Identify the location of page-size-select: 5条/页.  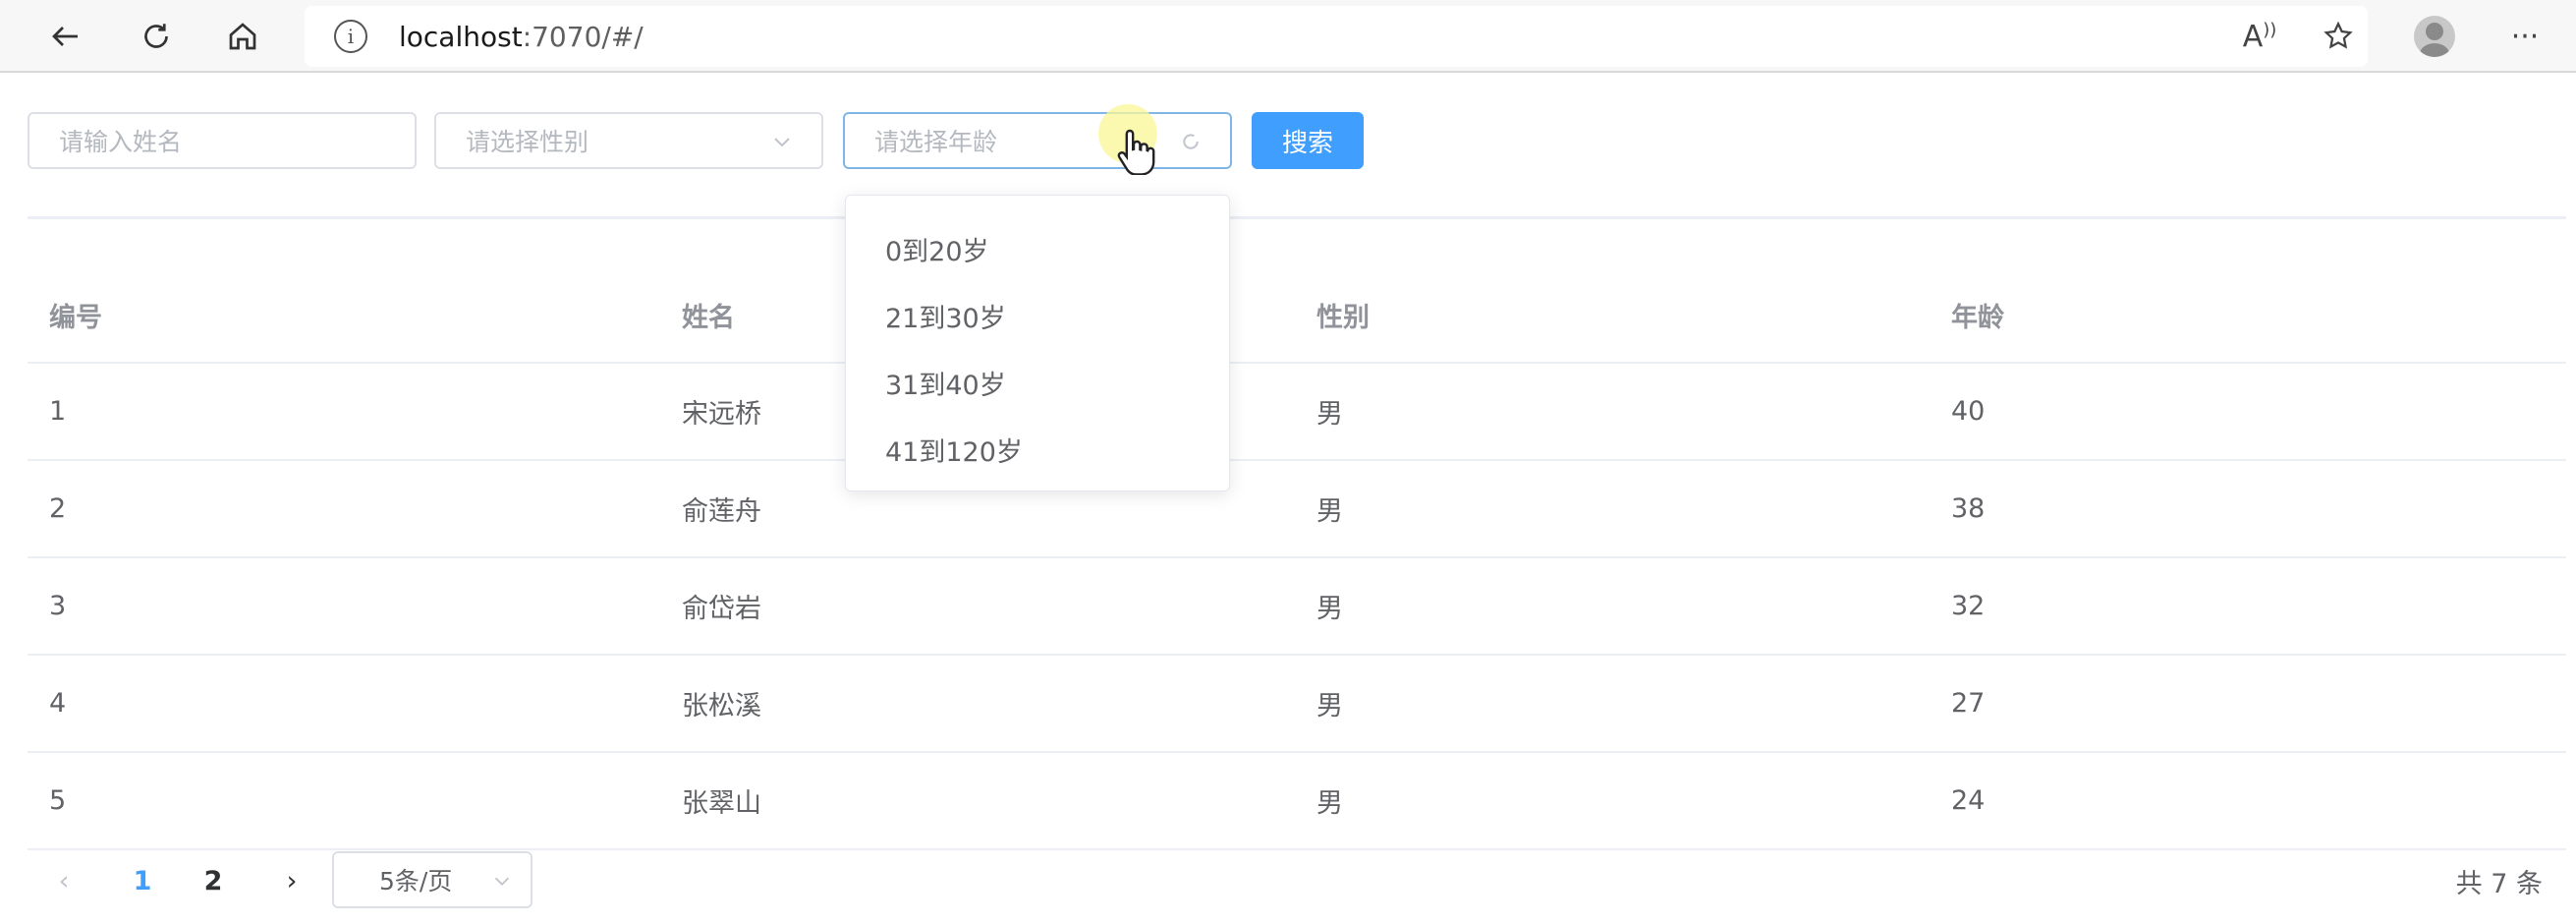
(432, 879).